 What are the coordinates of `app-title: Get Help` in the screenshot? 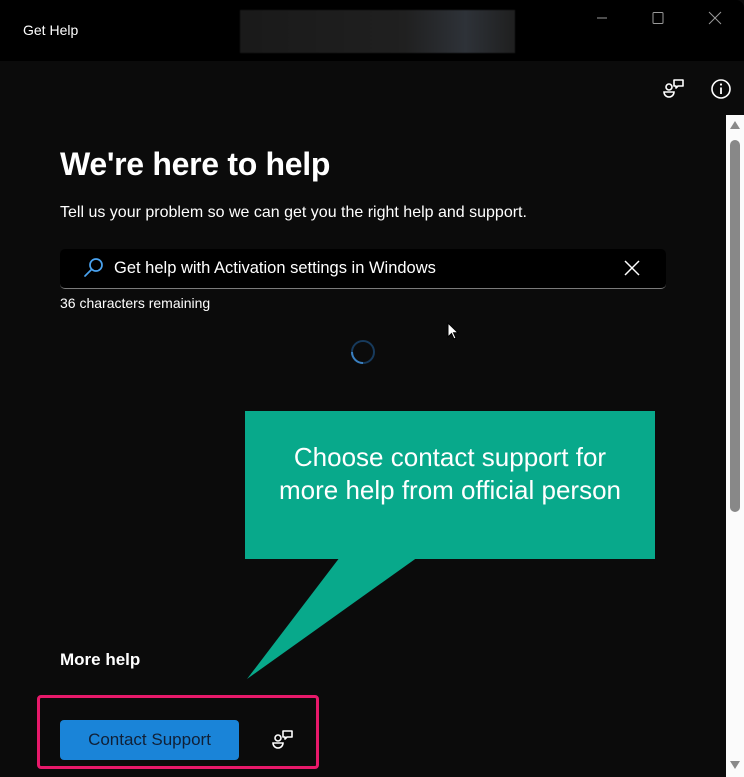 It's located at (51, 30).